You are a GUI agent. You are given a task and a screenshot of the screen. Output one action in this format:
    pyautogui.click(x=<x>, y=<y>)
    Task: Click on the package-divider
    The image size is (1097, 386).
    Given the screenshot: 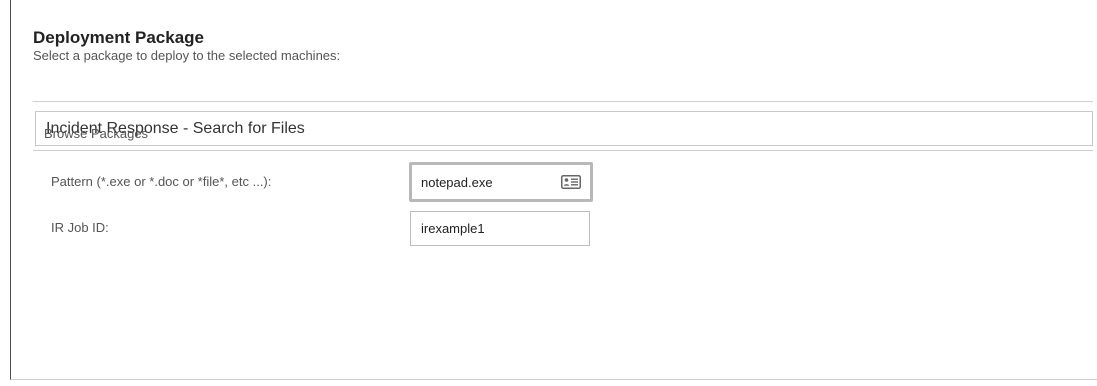 What is the action you would take?
    pyautogui.click(x=563, y=150)
    